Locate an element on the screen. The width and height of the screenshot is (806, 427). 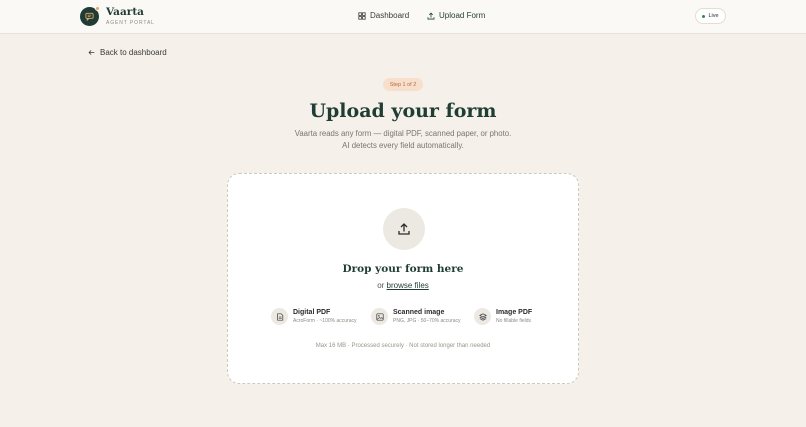
format-name: Scanned image is located at coordinates (419, 312).